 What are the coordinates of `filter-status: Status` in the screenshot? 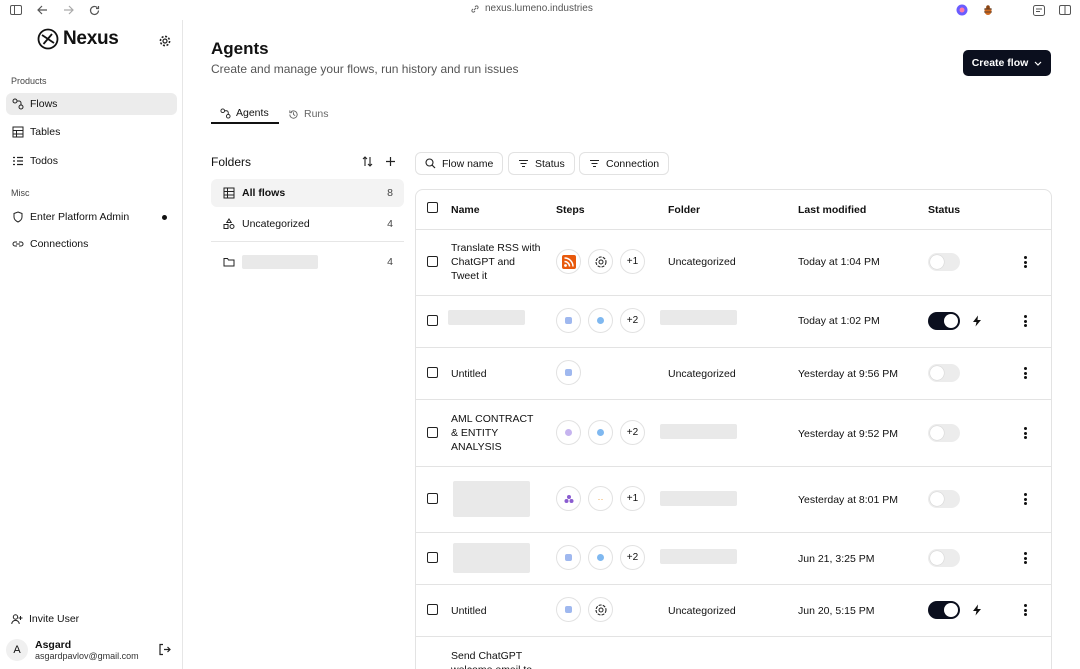 It's located at (541, 163).